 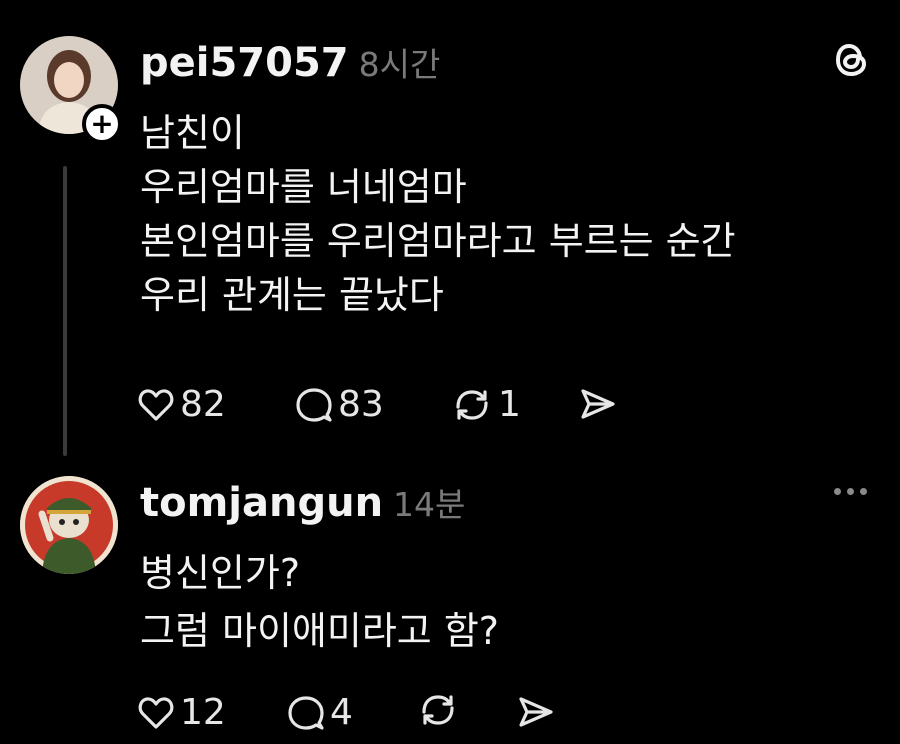 I want to click on more-icon, so click(x=850, y=491).